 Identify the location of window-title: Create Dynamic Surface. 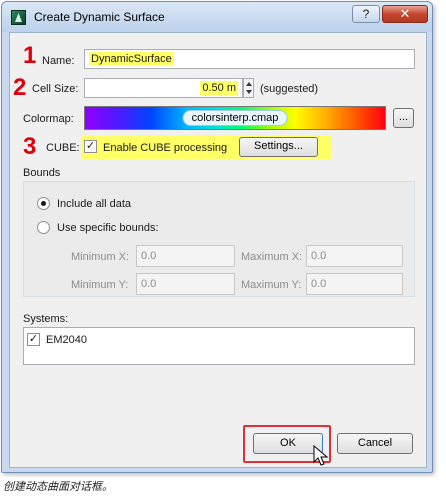
(99, 17).